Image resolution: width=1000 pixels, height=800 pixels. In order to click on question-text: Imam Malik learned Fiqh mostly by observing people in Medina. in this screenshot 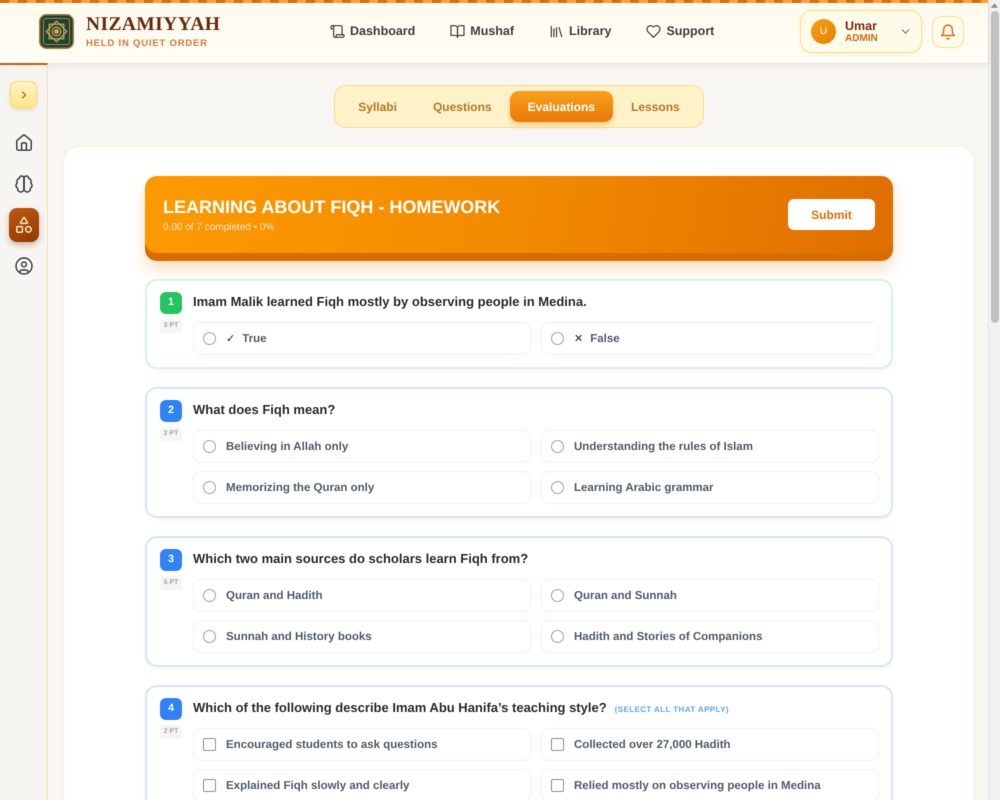, I will do `click(390, 302)`.